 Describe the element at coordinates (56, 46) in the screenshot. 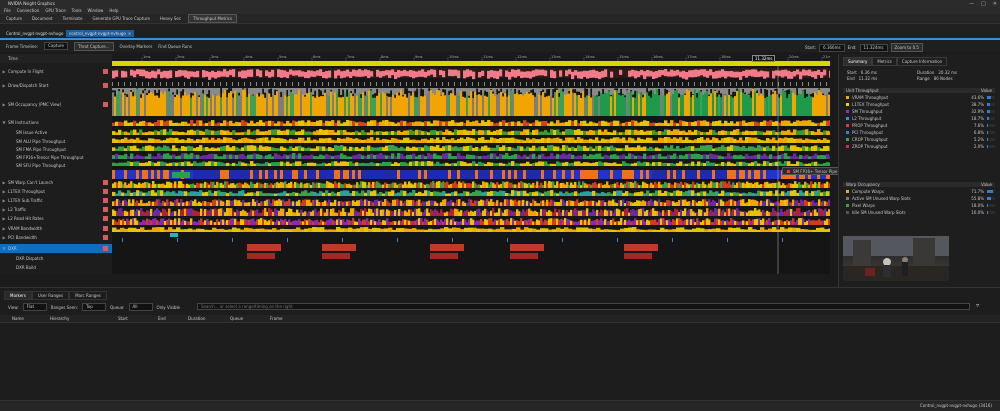

I see `frame-select: Capture` at that location.